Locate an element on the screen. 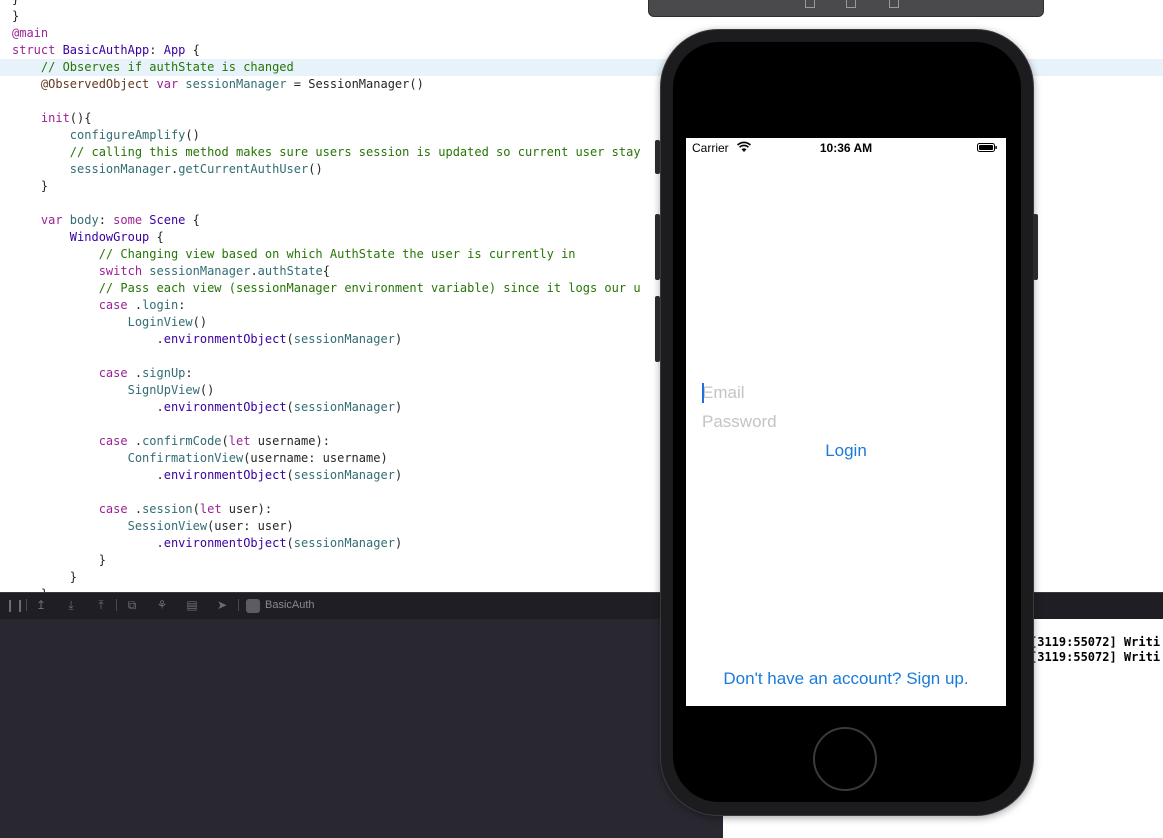  step-over-icon: ⤓ is located at coordinates (71, 605).